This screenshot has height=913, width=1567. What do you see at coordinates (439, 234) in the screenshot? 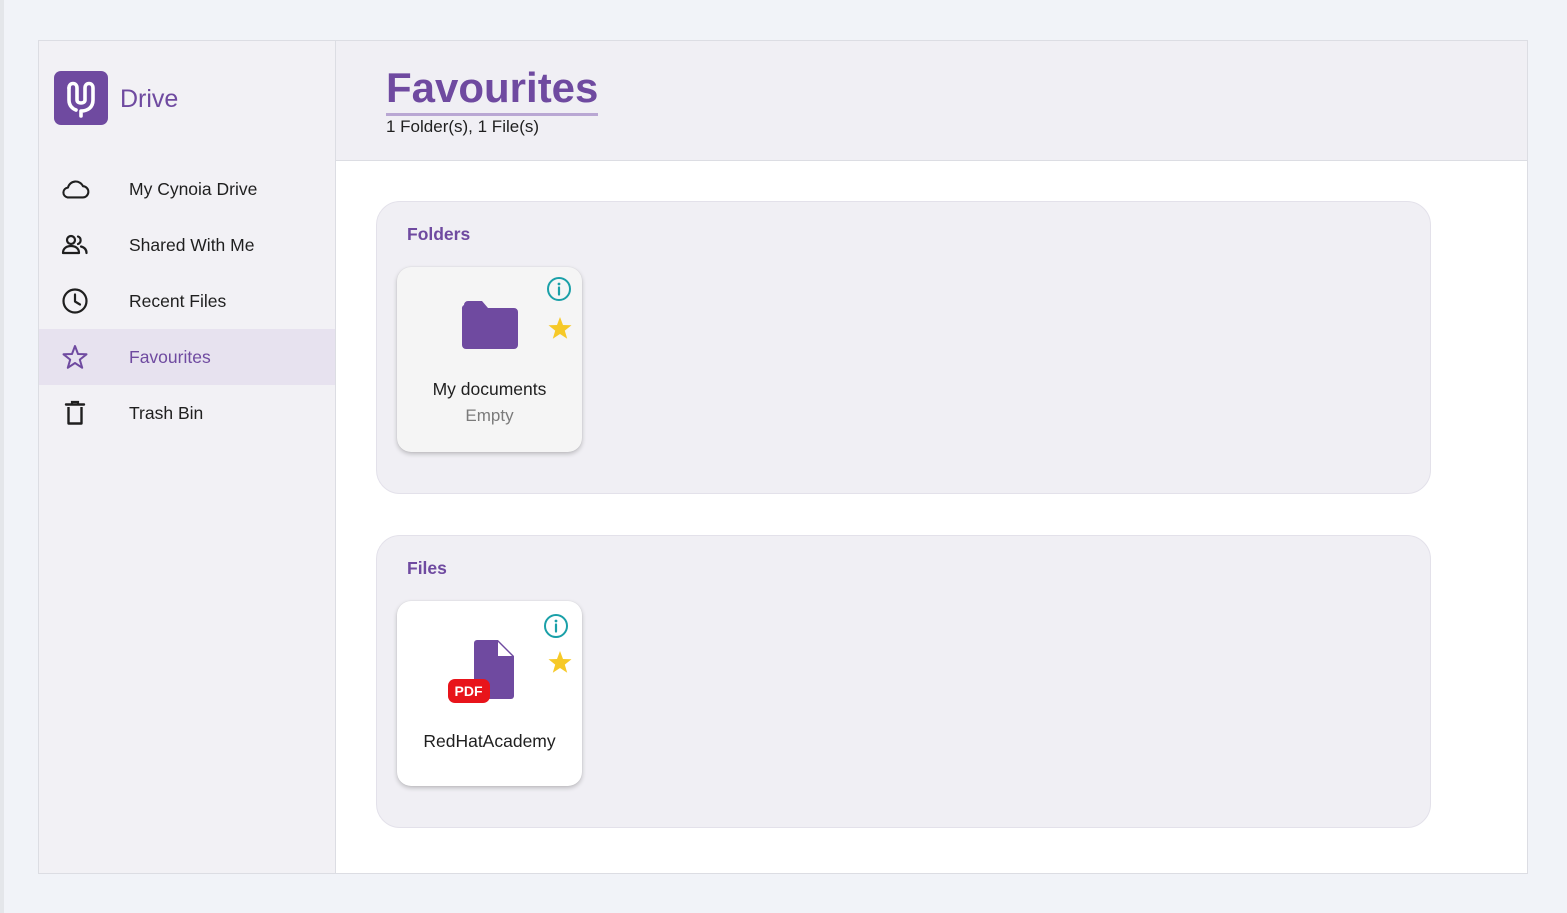
I see `section-title: Folders` at bounding box center [439, 234].